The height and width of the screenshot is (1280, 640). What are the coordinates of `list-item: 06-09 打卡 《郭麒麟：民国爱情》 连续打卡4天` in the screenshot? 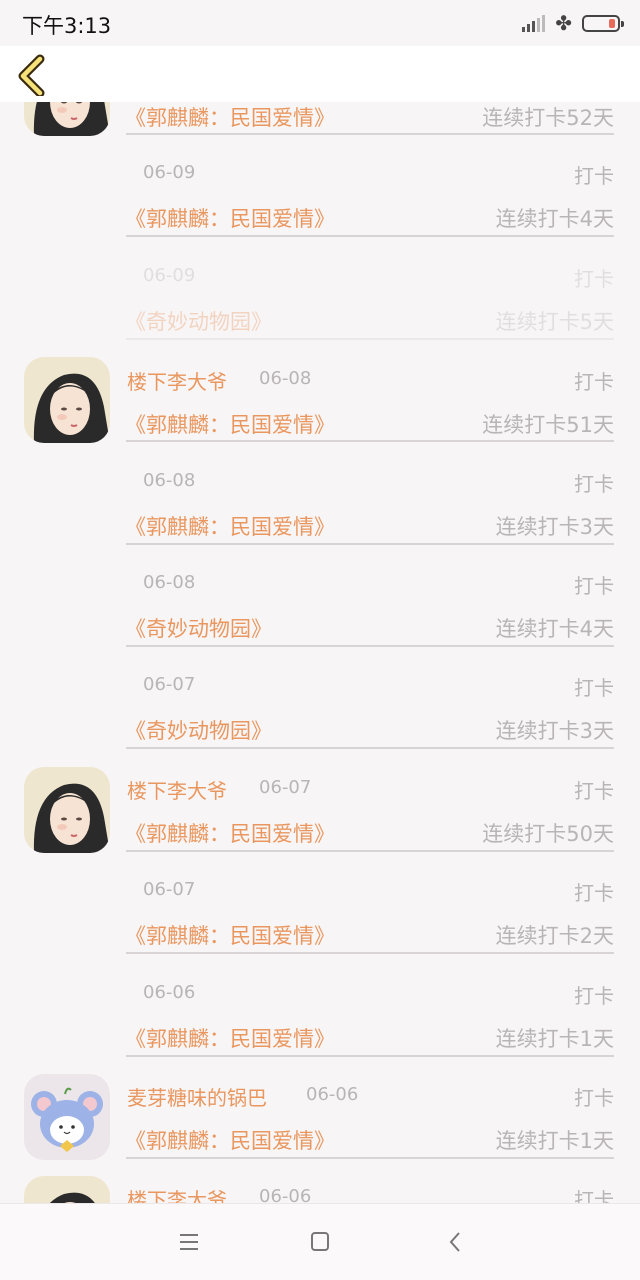 It's located at (320, 211).